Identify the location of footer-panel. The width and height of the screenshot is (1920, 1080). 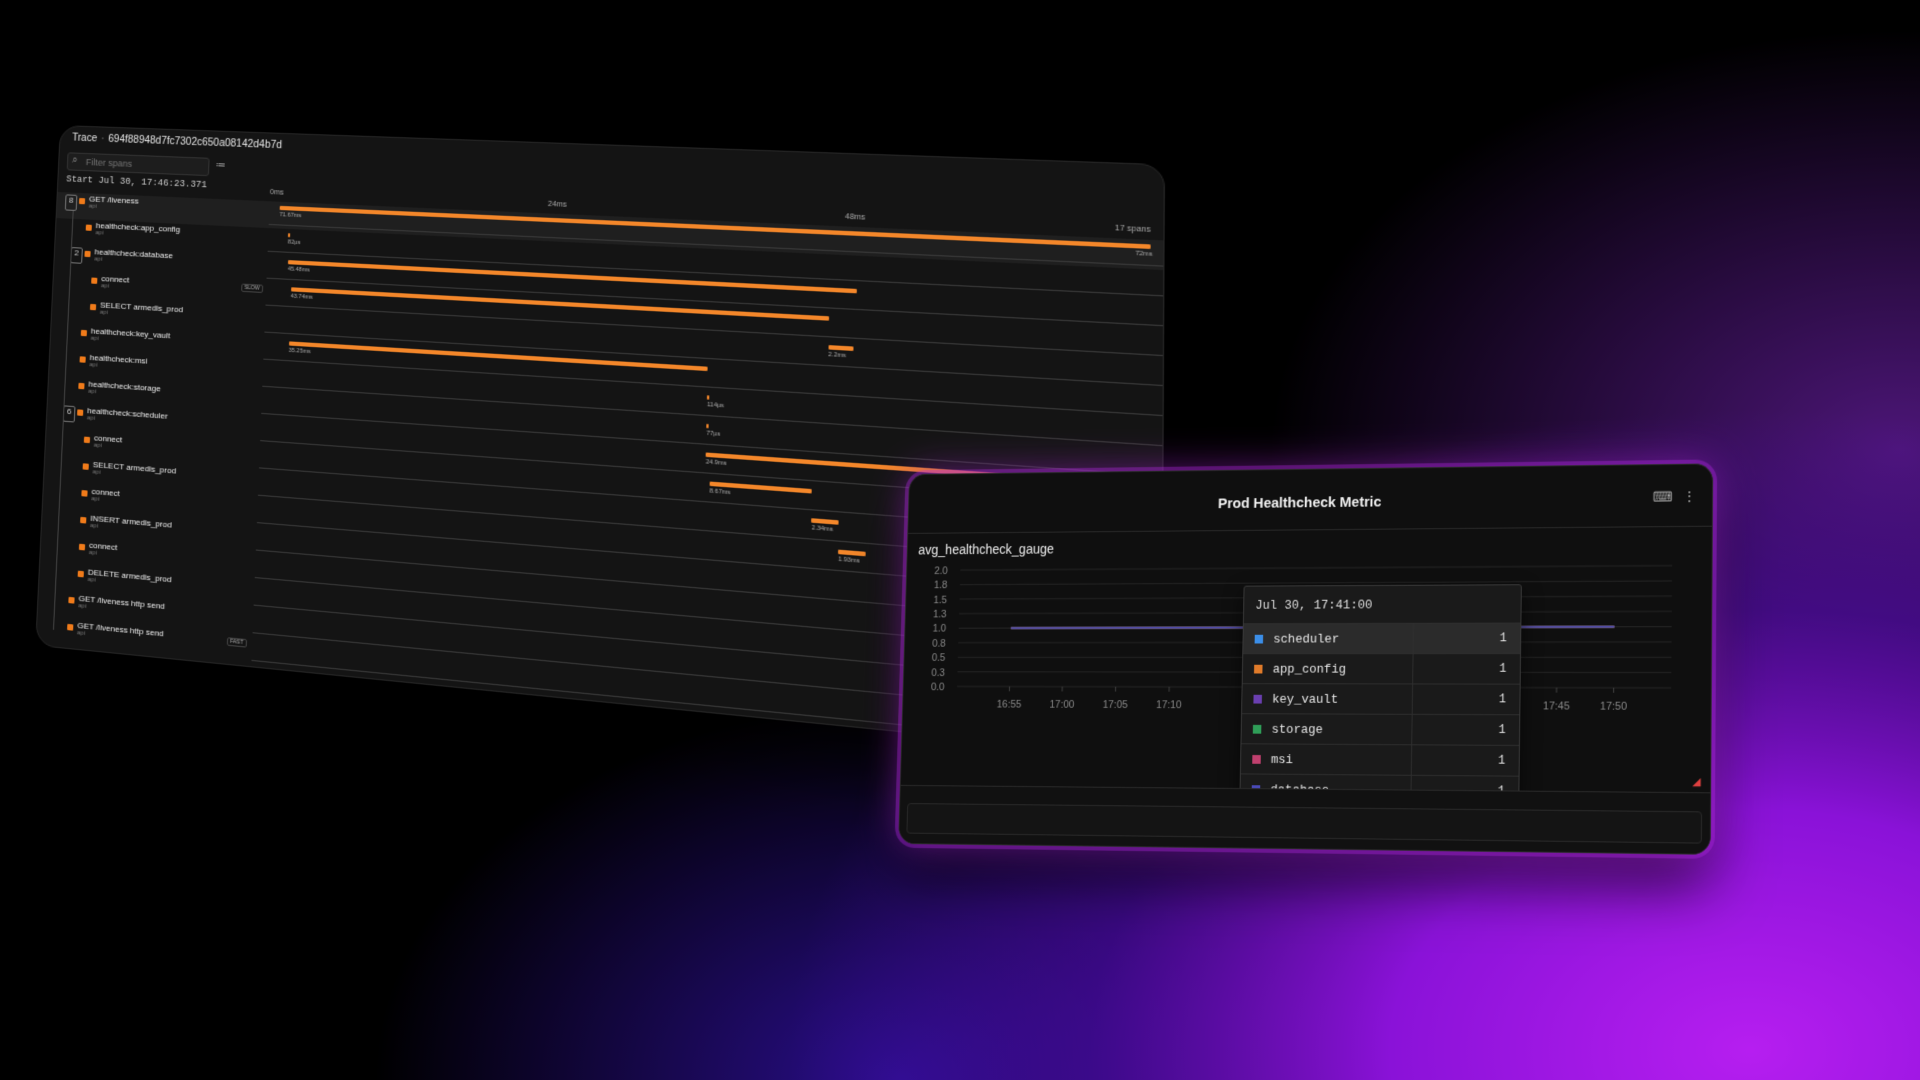
(1304, 823).